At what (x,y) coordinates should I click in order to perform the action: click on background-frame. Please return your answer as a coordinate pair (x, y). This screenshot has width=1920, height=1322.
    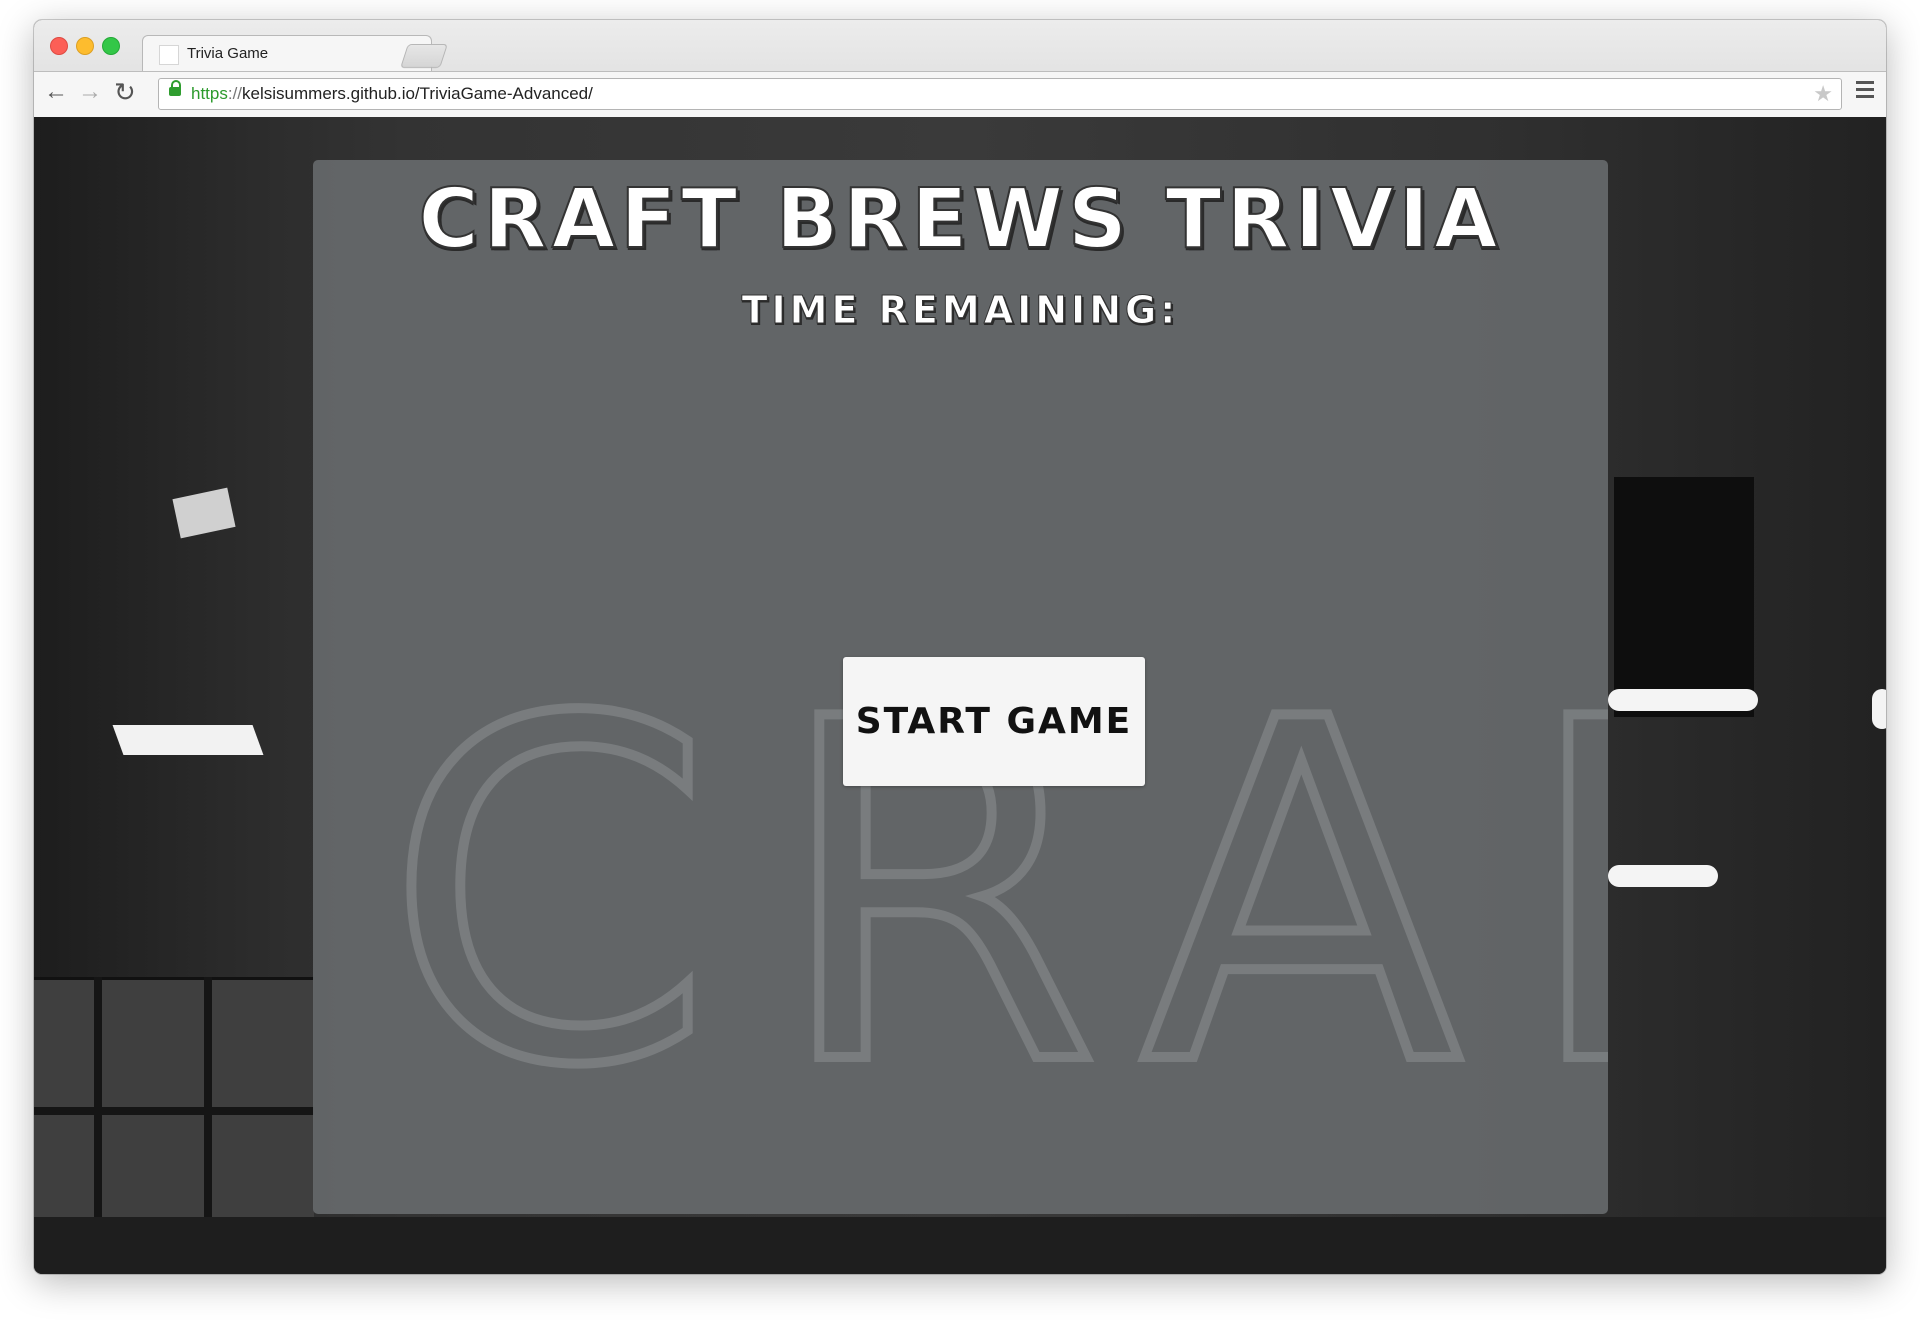
    Looking at the image, I should click on (174, 1111).